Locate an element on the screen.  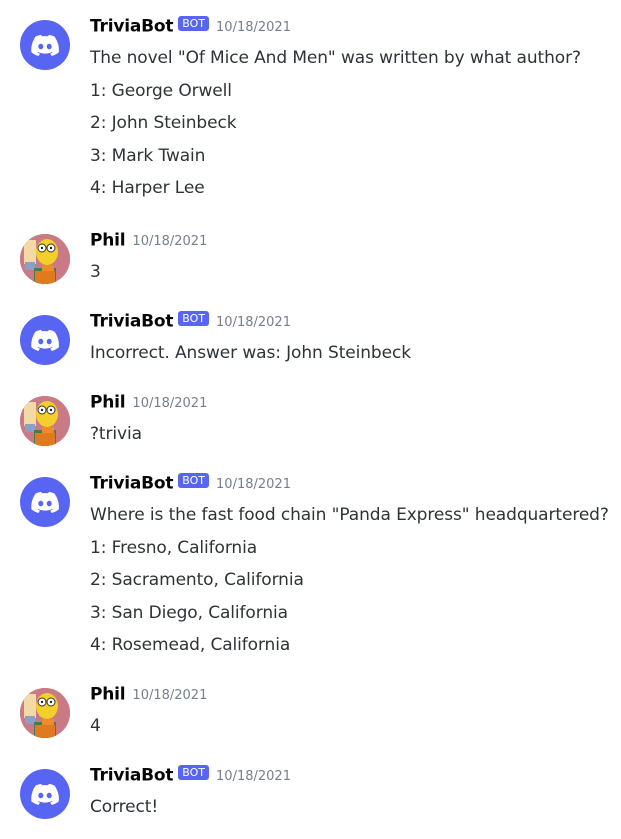
answer-option: 4: Harper Lee is located at coordinates (147, 188).